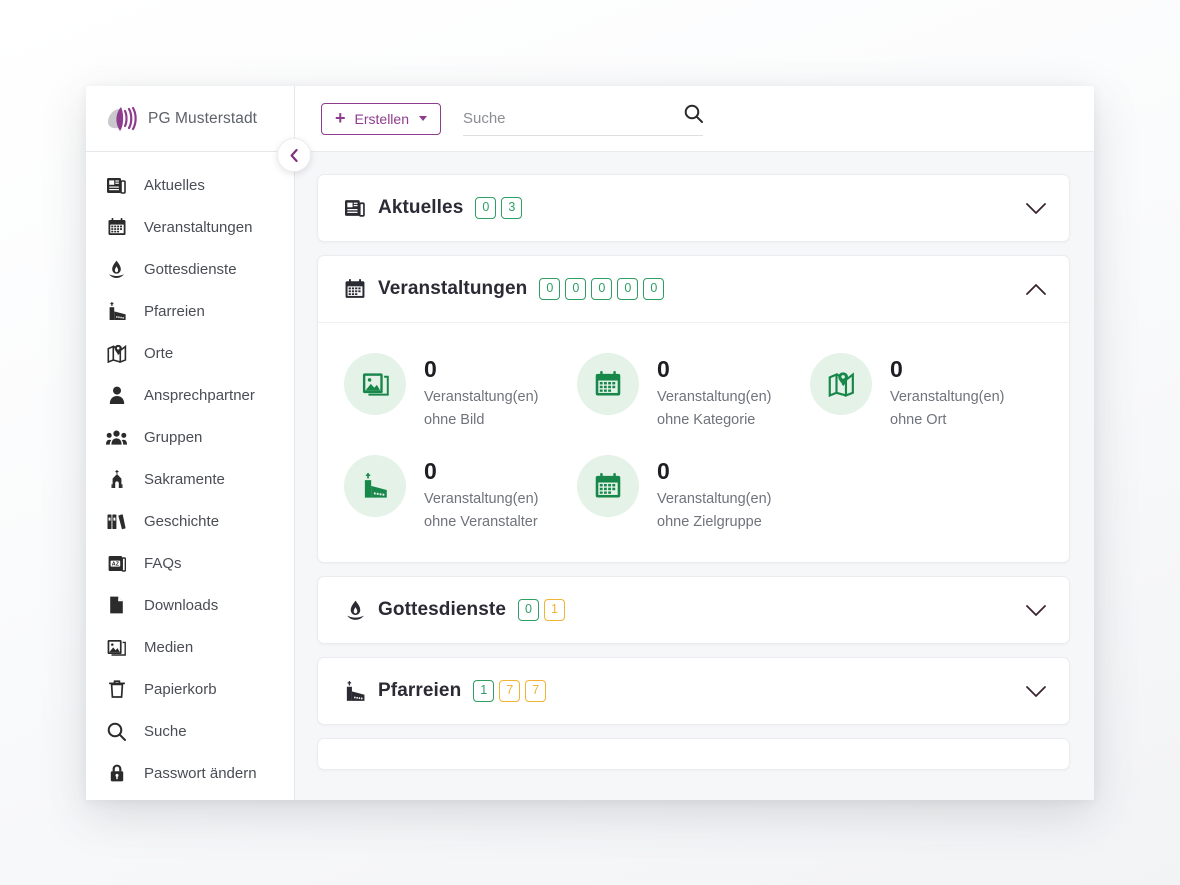  Describe the element at coordinates (453, 288) in the screenshot. I see `section-title: Veranstaltungen` at that location.